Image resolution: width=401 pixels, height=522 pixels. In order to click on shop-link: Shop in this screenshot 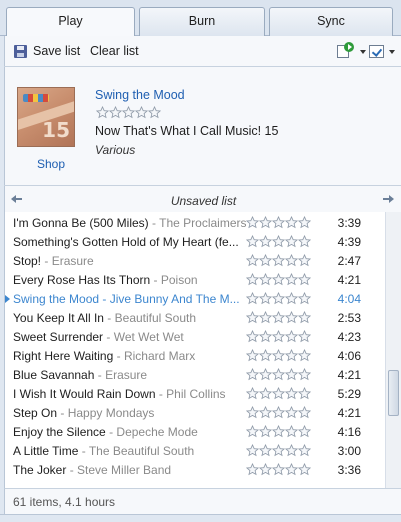, I will do `click(51, 164)`.